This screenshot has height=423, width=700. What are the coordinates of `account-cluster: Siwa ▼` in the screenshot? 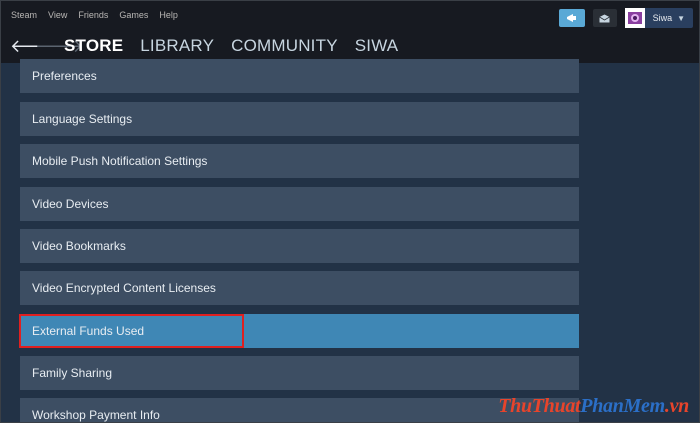 It's located at (625, 18).